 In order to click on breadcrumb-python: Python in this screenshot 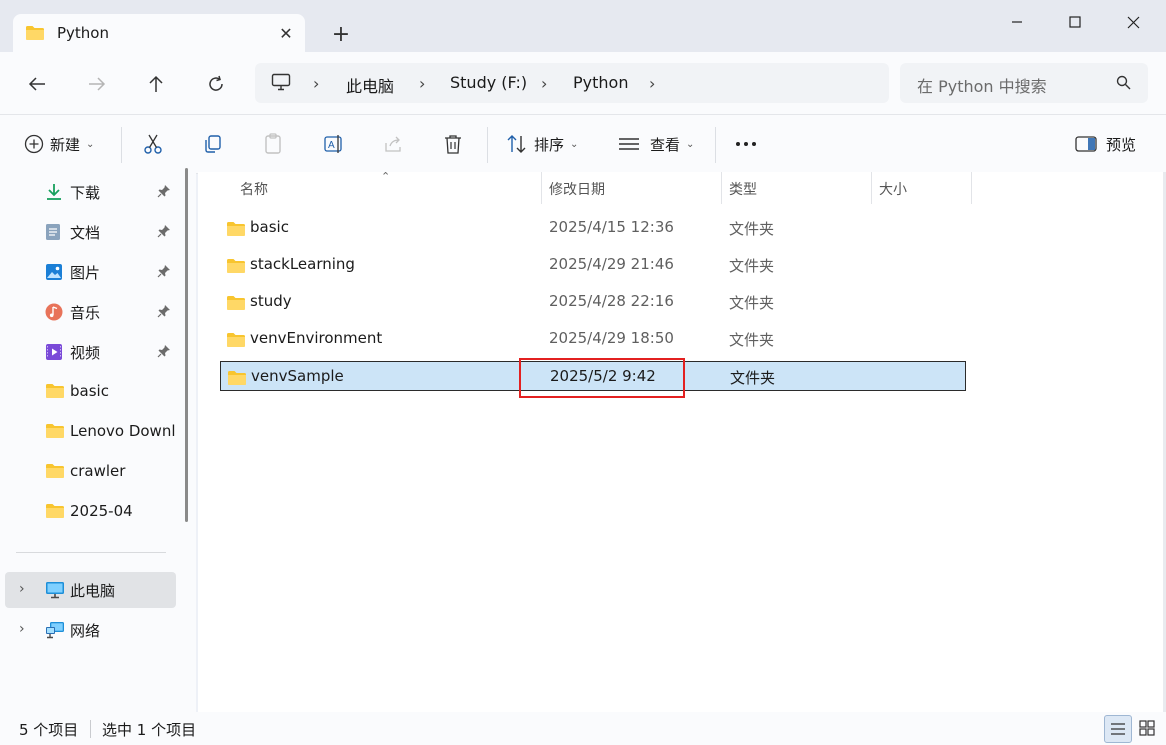, I will do `click(600, 82)`.